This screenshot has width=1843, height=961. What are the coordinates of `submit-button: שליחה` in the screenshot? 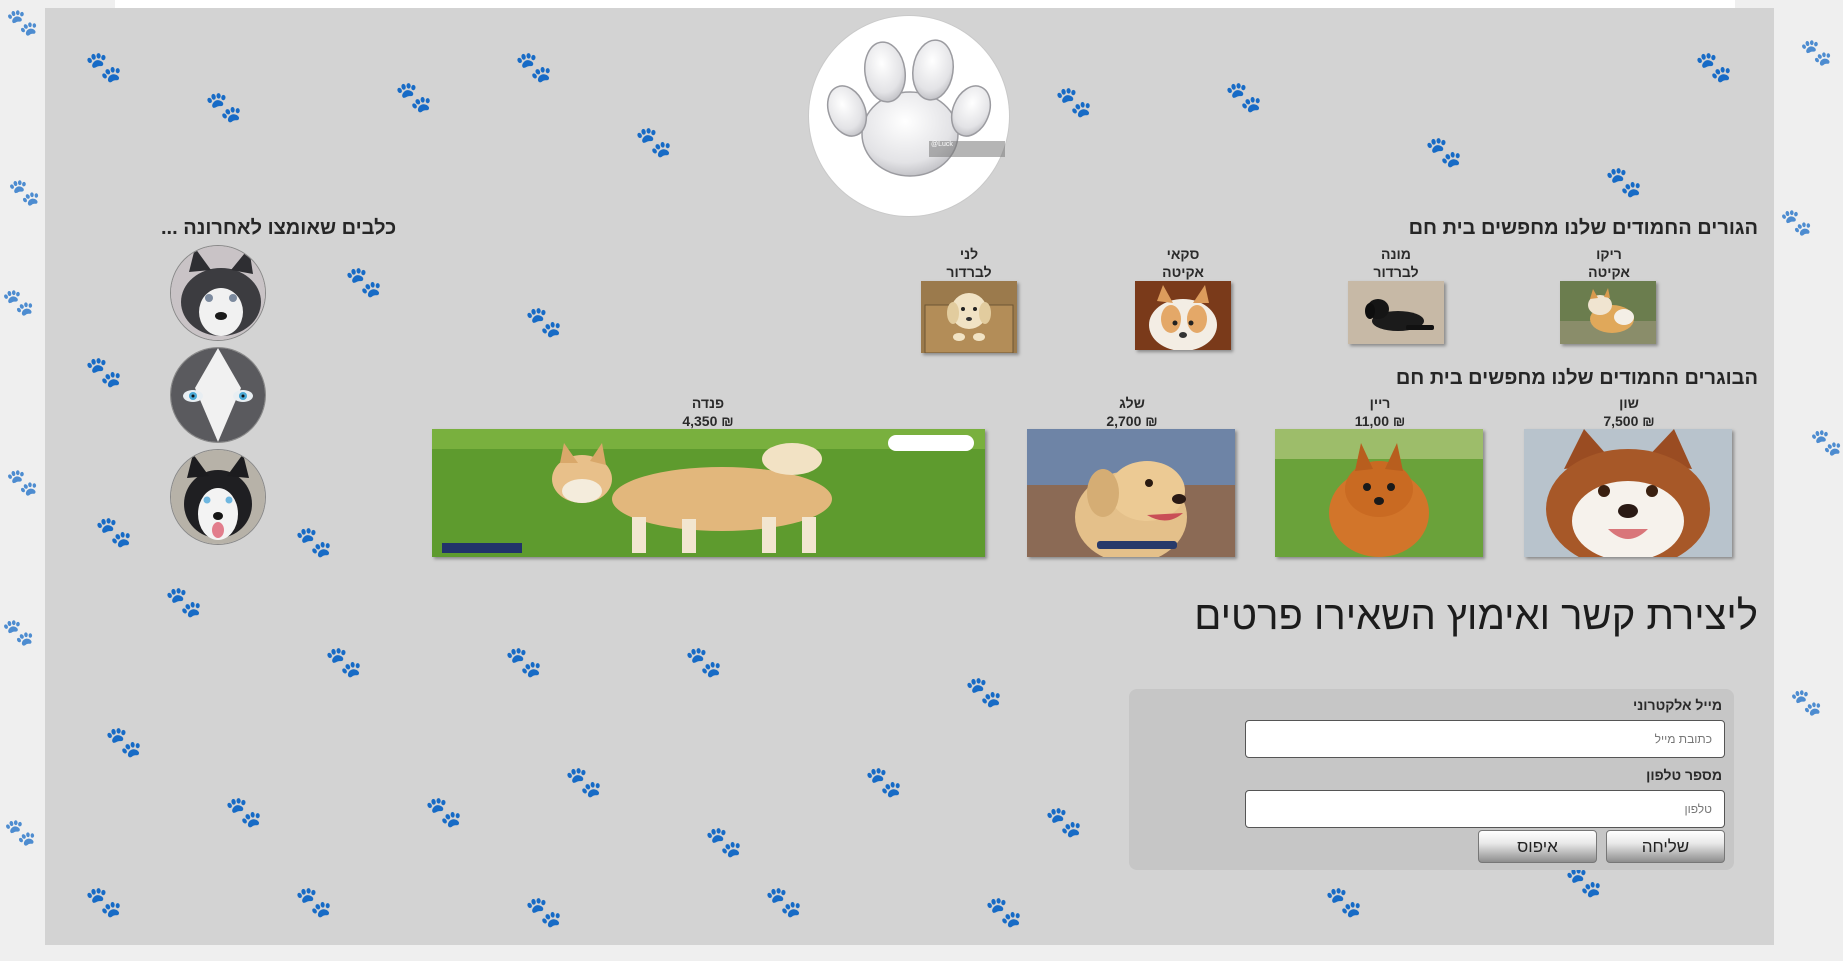 It's located at (1665, 846).